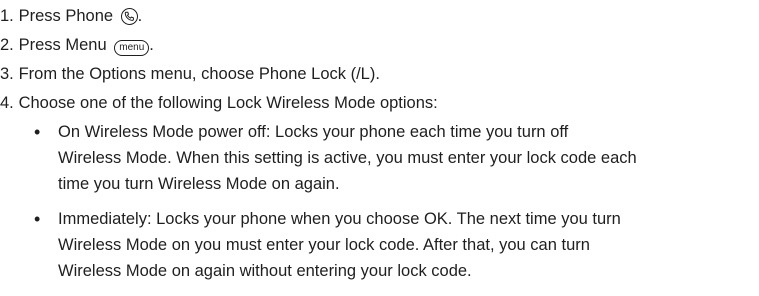  Describe the element at coordinates (164, 132) in the screenshot. I see `option-term: On Wireless Mode power off:` at that location.